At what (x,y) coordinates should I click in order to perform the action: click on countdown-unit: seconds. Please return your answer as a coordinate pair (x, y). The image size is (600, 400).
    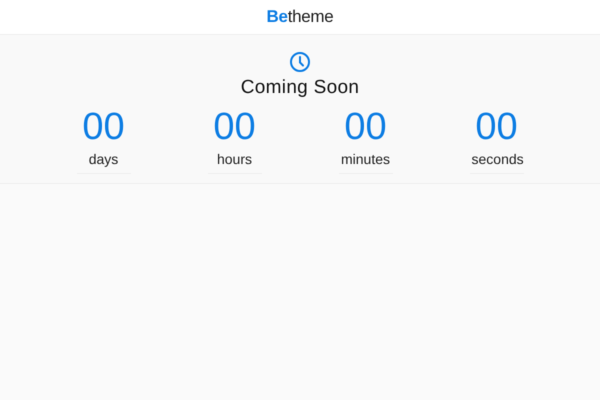
    Looking at the image, I should click on (497, 161).